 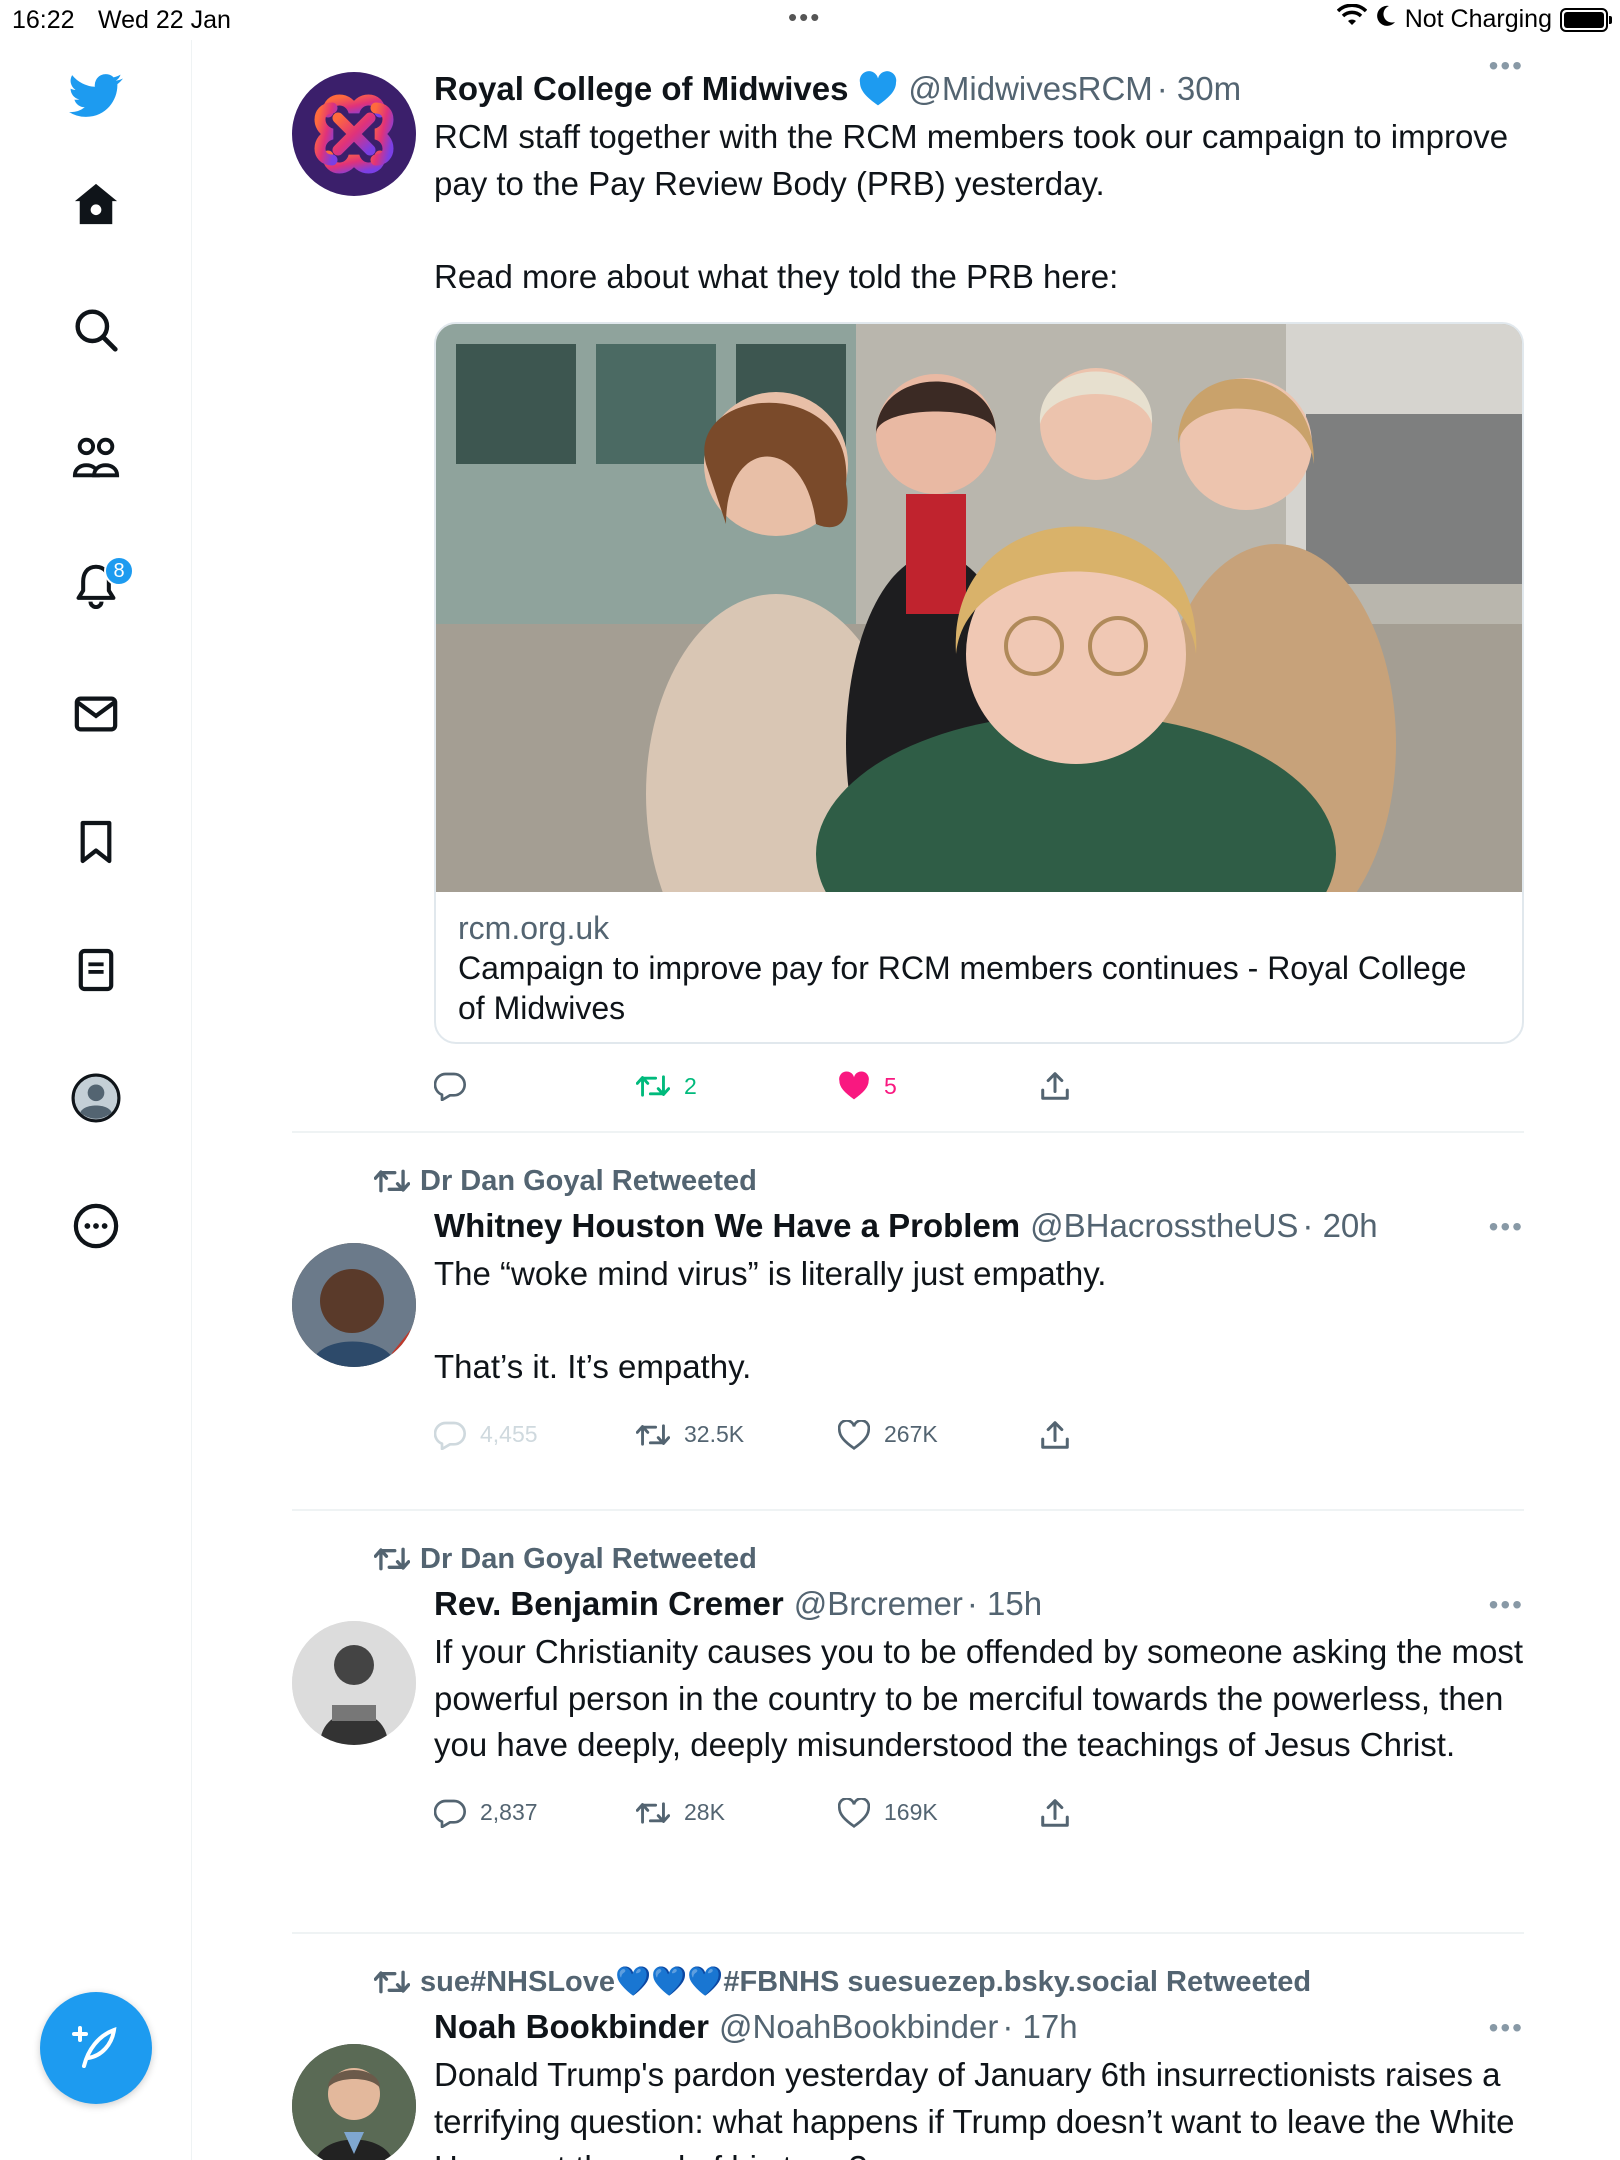 I want to click on battery-icon, so click(x=1586, y=19).